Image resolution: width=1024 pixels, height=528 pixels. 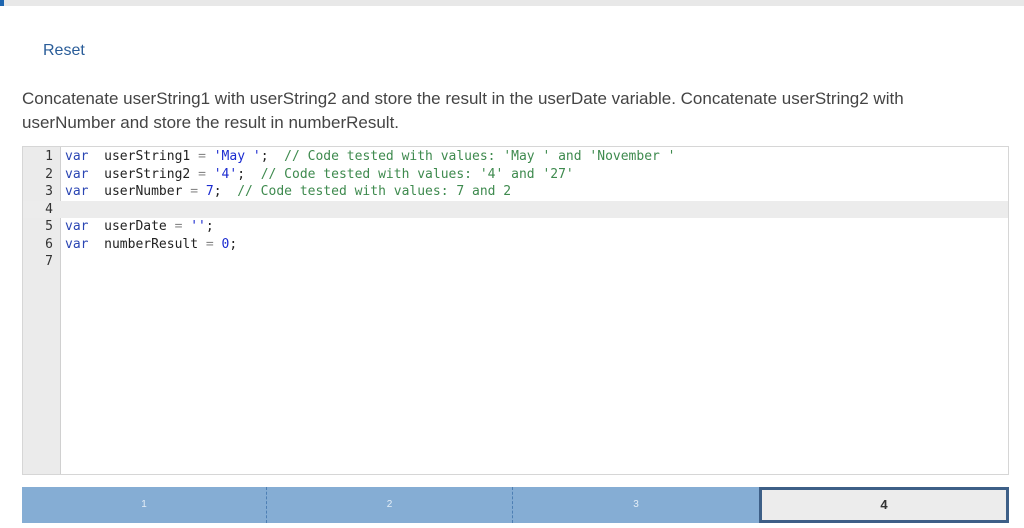 What do you see at coordinates (49, 191) in the screenshot?
I see `line-number: 3` at bounding box center [49, 191].